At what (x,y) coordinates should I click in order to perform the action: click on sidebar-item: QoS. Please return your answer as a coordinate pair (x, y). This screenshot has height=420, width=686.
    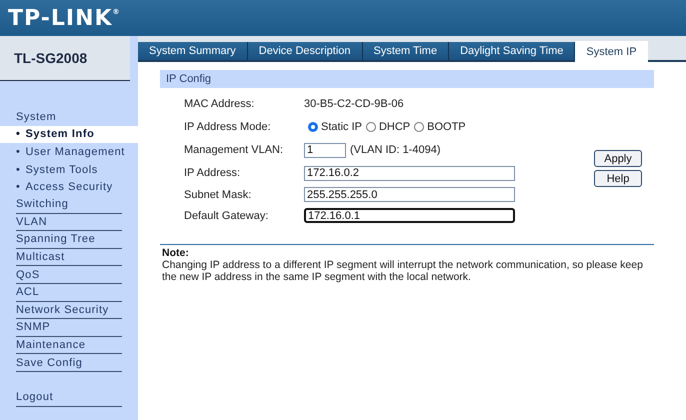
    Looking at the image, I should click on (69, 275).